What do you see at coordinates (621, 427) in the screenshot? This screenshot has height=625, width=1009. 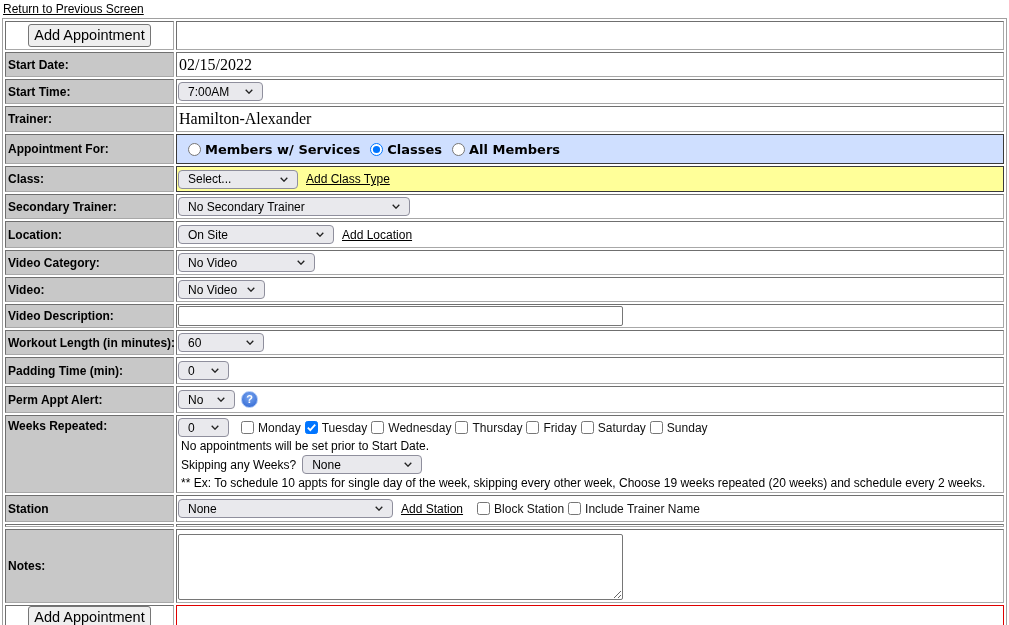 I see `checkbox-label: Saturday` at bounding box center [621, 427].